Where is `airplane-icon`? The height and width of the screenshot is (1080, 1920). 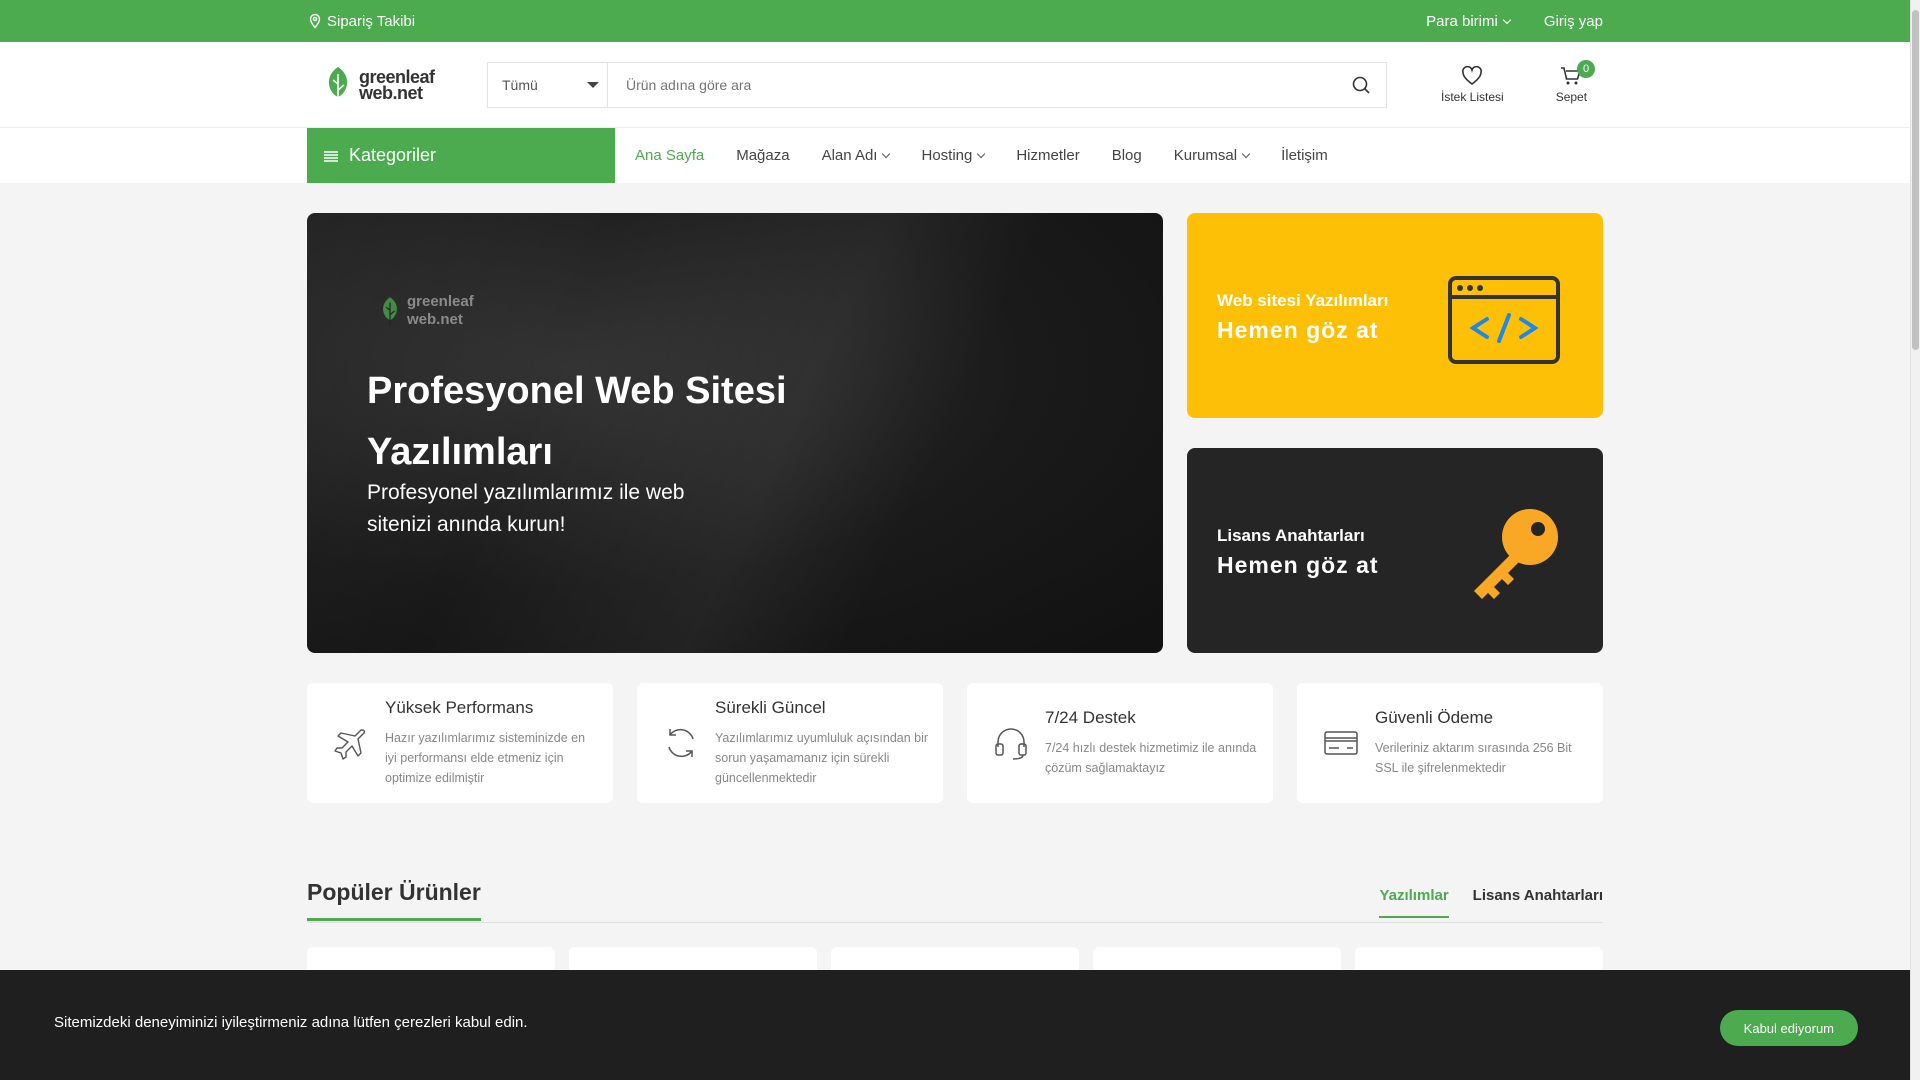
airplane-icon is located at coordinates (350, 744).